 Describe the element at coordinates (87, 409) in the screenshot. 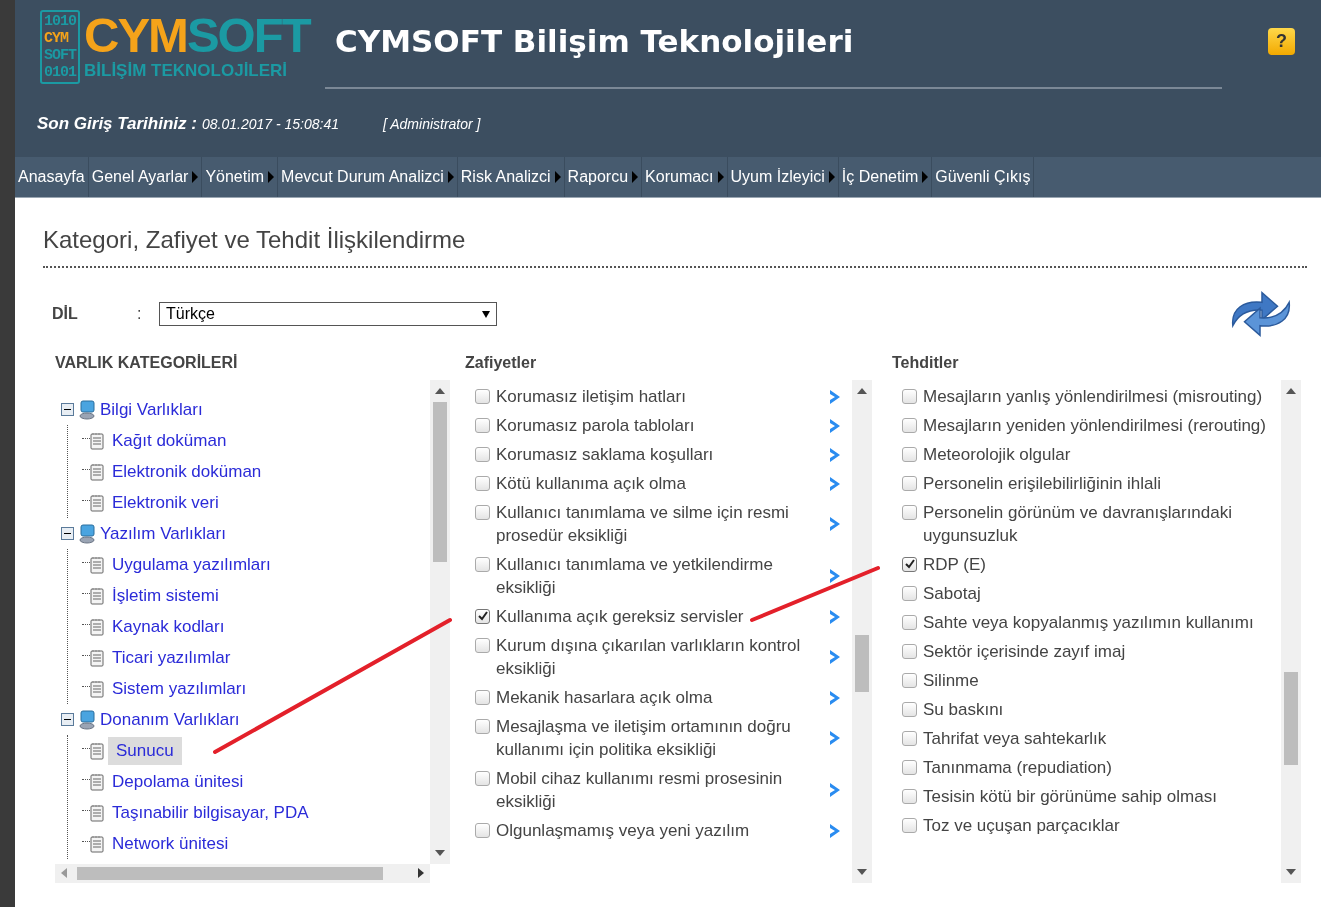

I see `computer-icon` at that location.